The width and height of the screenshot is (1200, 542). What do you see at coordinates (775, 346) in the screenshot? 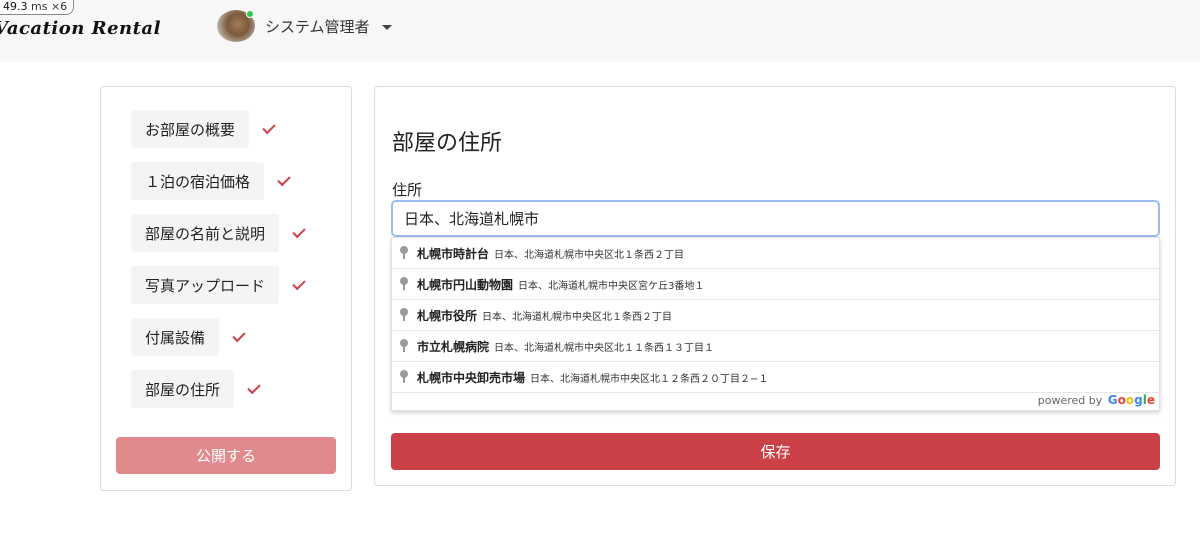
I see `suggestion-item: 市立札幌病院 日本、北海道札幌市中央区北１１条西１３丁目１` at bounding box center [775, 346].